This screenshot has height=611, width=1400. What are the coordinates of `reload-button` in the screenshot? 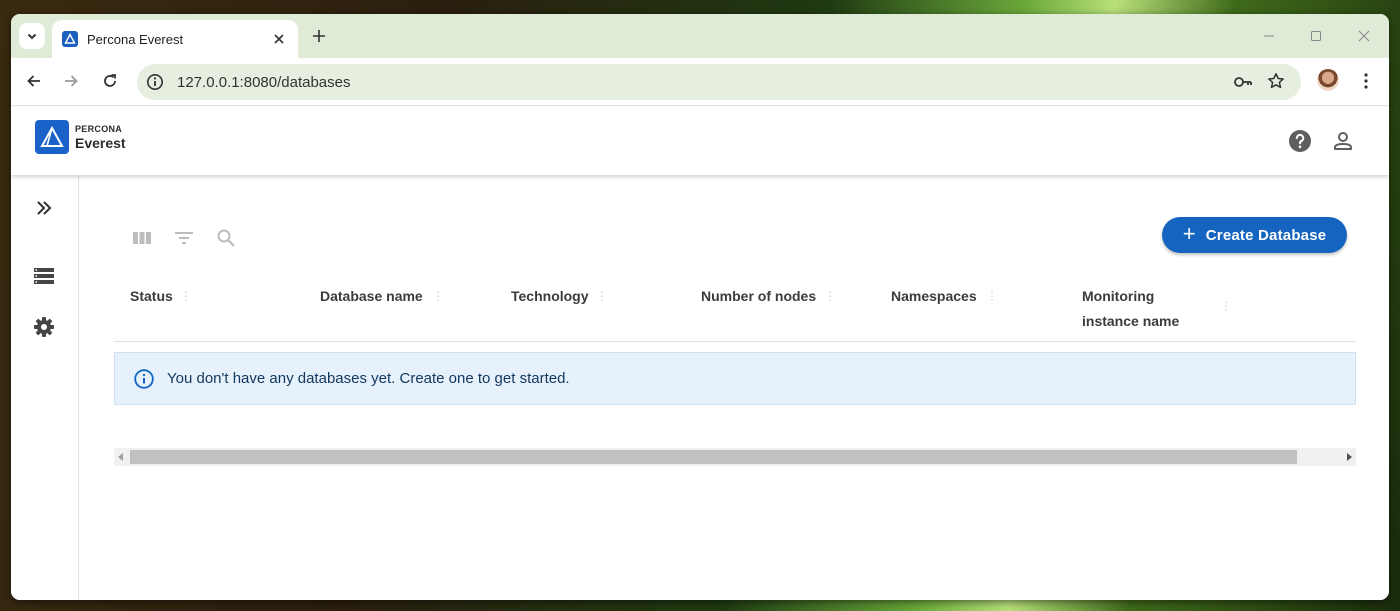 It's located at (110, 81).